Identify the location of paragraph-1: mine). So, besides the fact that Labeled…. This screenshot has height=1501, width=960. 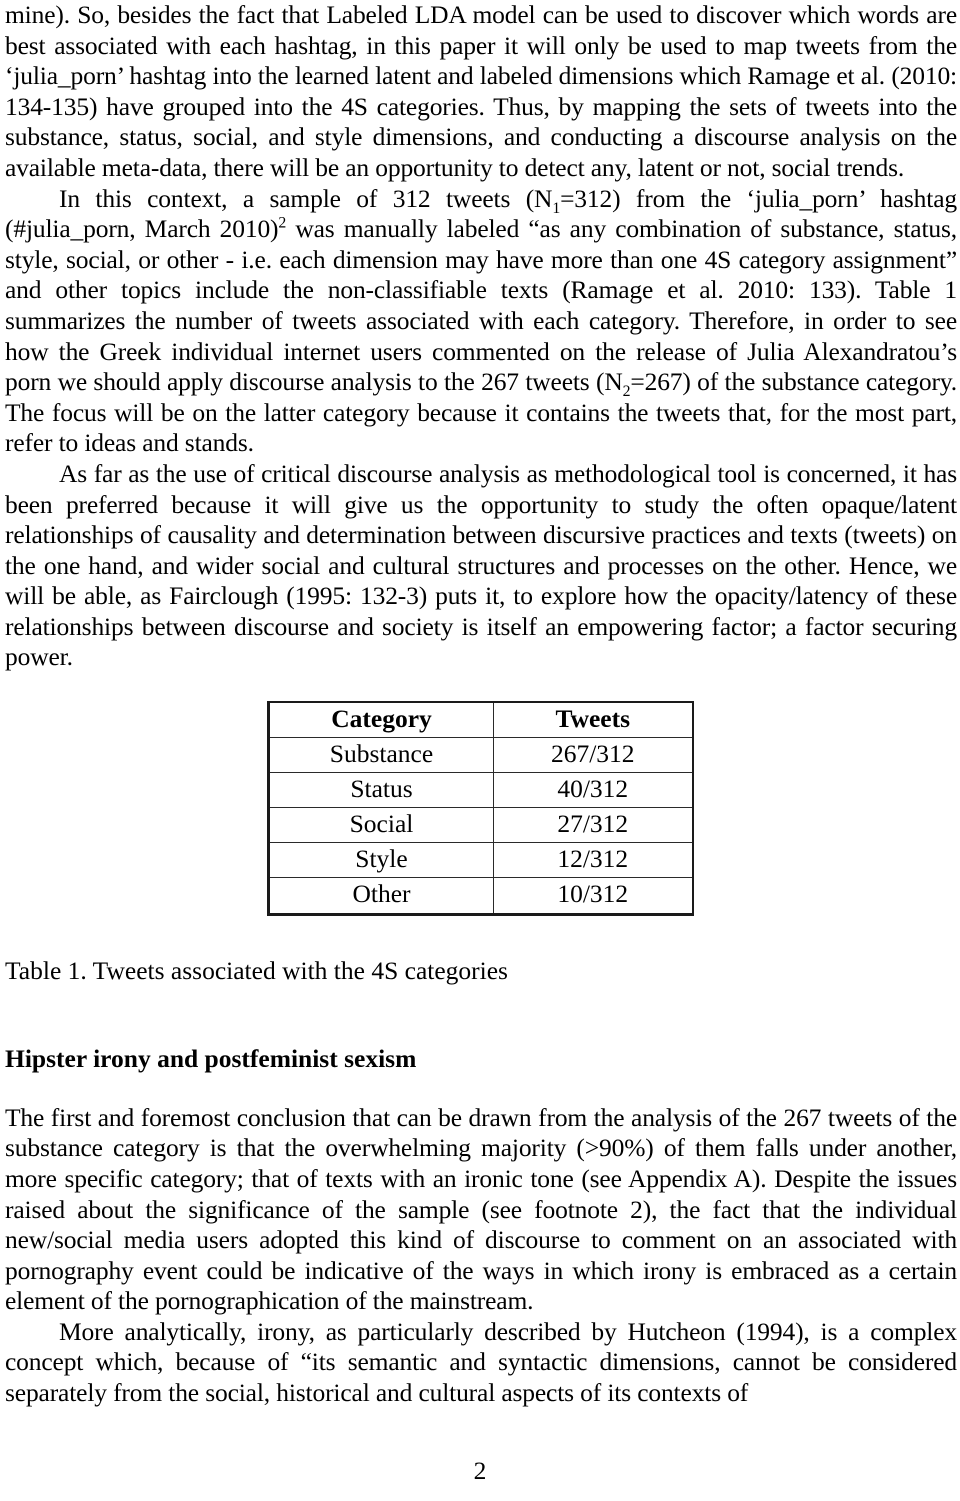
(481, 91).